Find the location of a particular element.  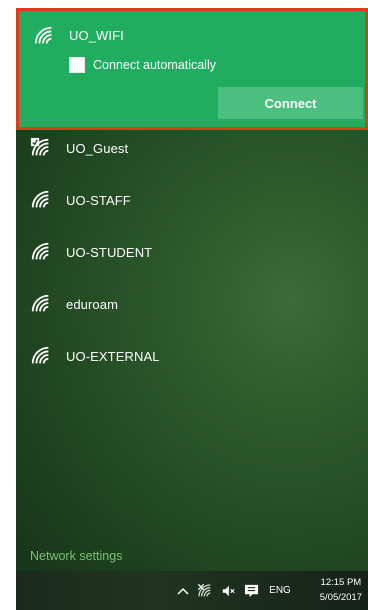

network-settings-link: Network settings is located at coordinates (76, 556).